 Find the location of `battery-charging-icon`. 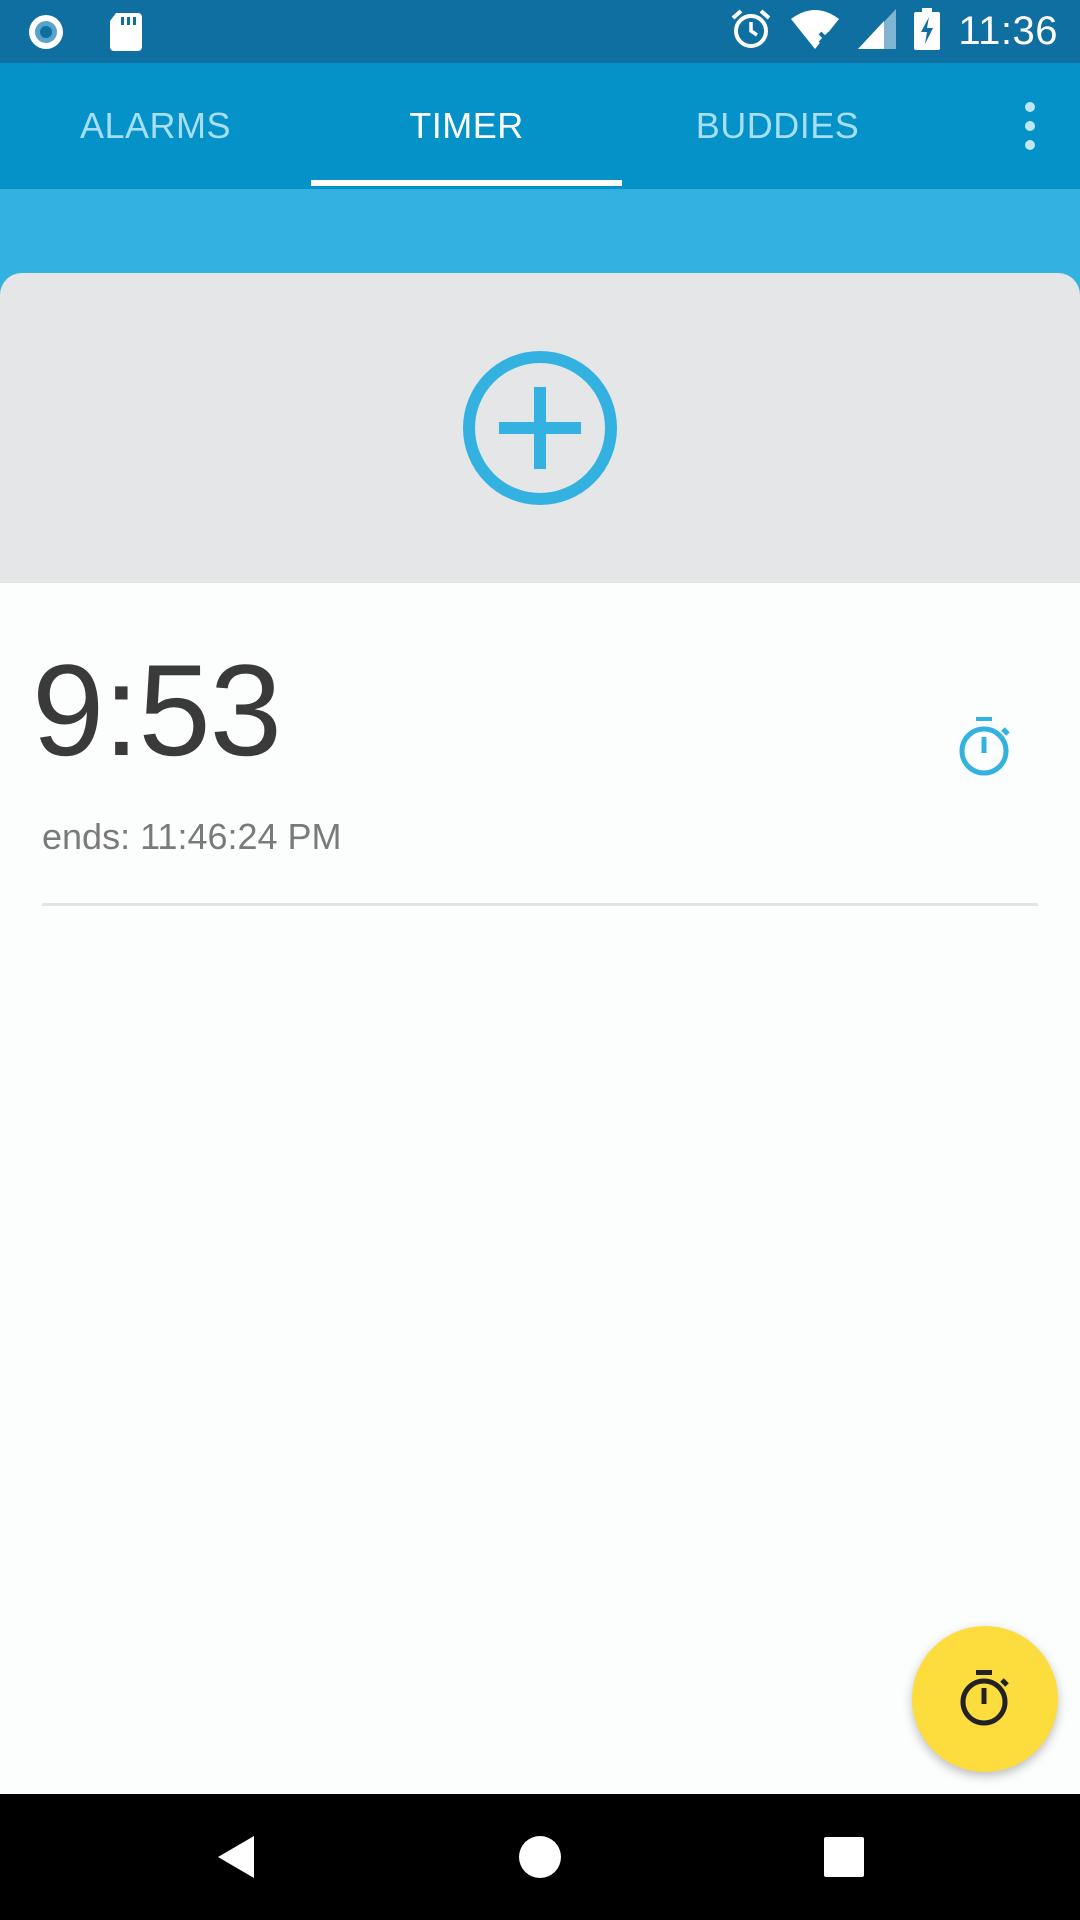

battery-charging-icon is located at coordinates (927, 31).